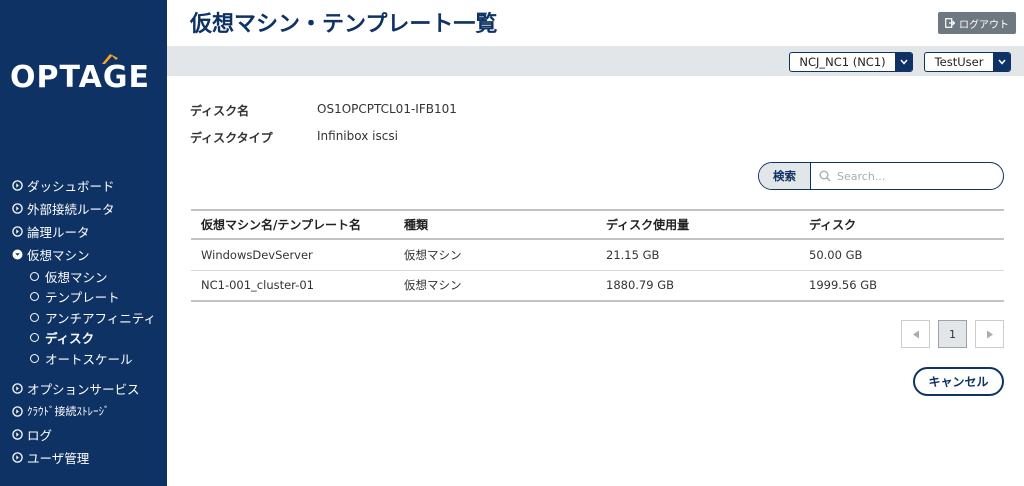  What do you see at coordinates (17, 254) in the screenshot?
I see `circle-arrow-down-icon` at bounding box center [17, 254].